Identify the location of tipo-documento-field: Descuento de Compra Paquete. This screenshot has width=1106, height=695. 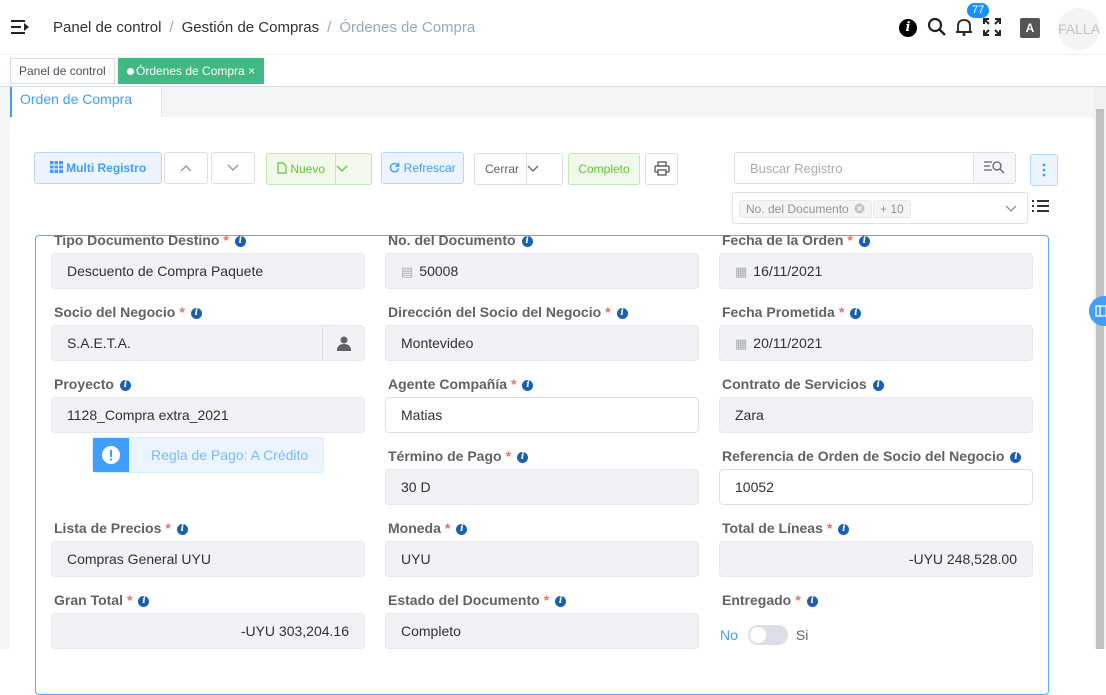
(208, 271).